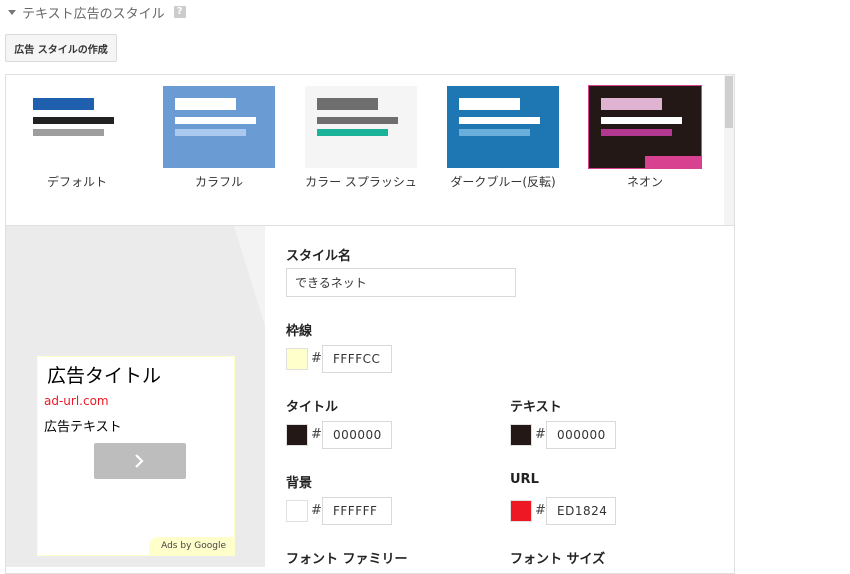 This screenshot has height=574, width=850. I want to click on chevron-right-icon, so click(139, 461).